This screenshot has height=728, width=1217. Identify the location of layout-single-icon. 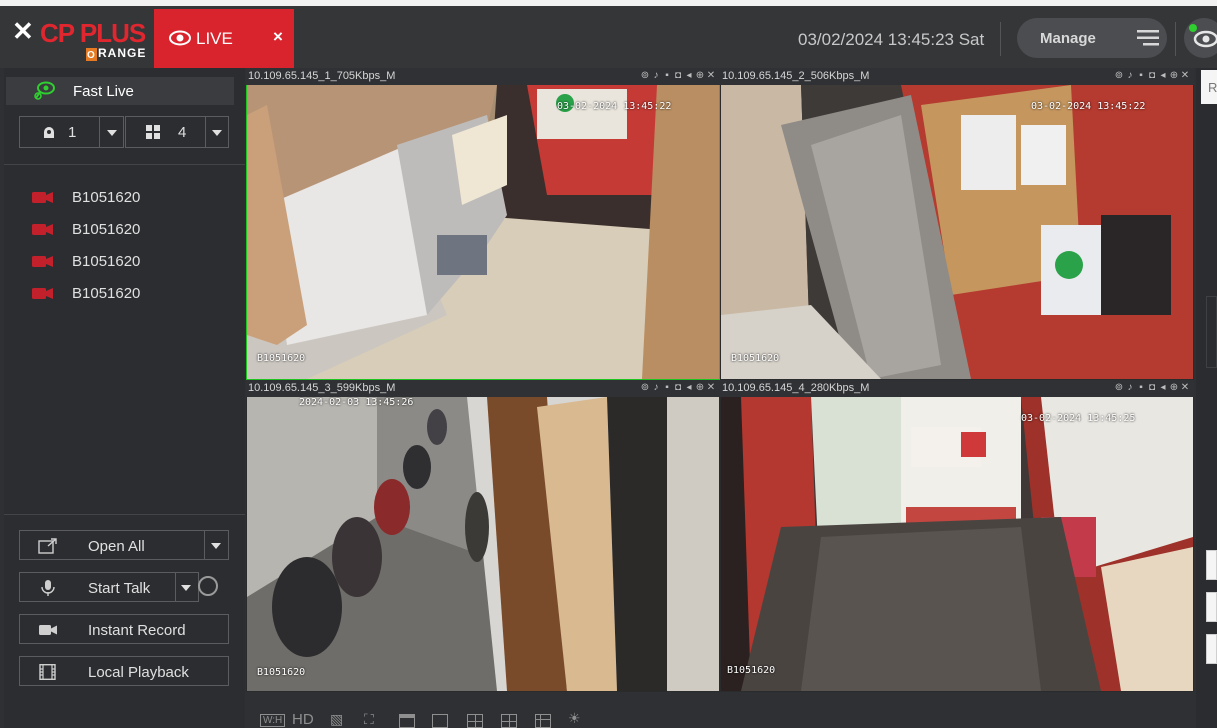
(440, 721).